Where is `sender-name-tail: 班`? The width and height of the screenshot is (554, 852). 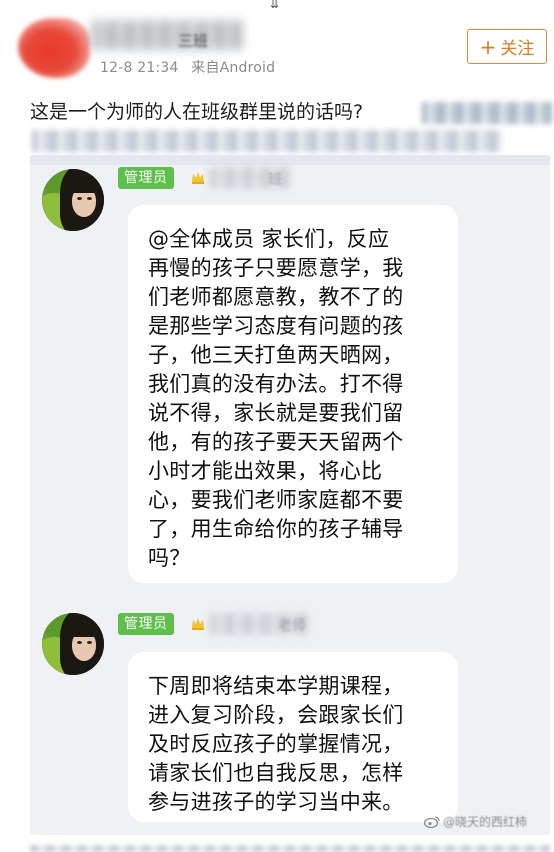 sender-name-tail: 班 is located at coordinates (275, 180).